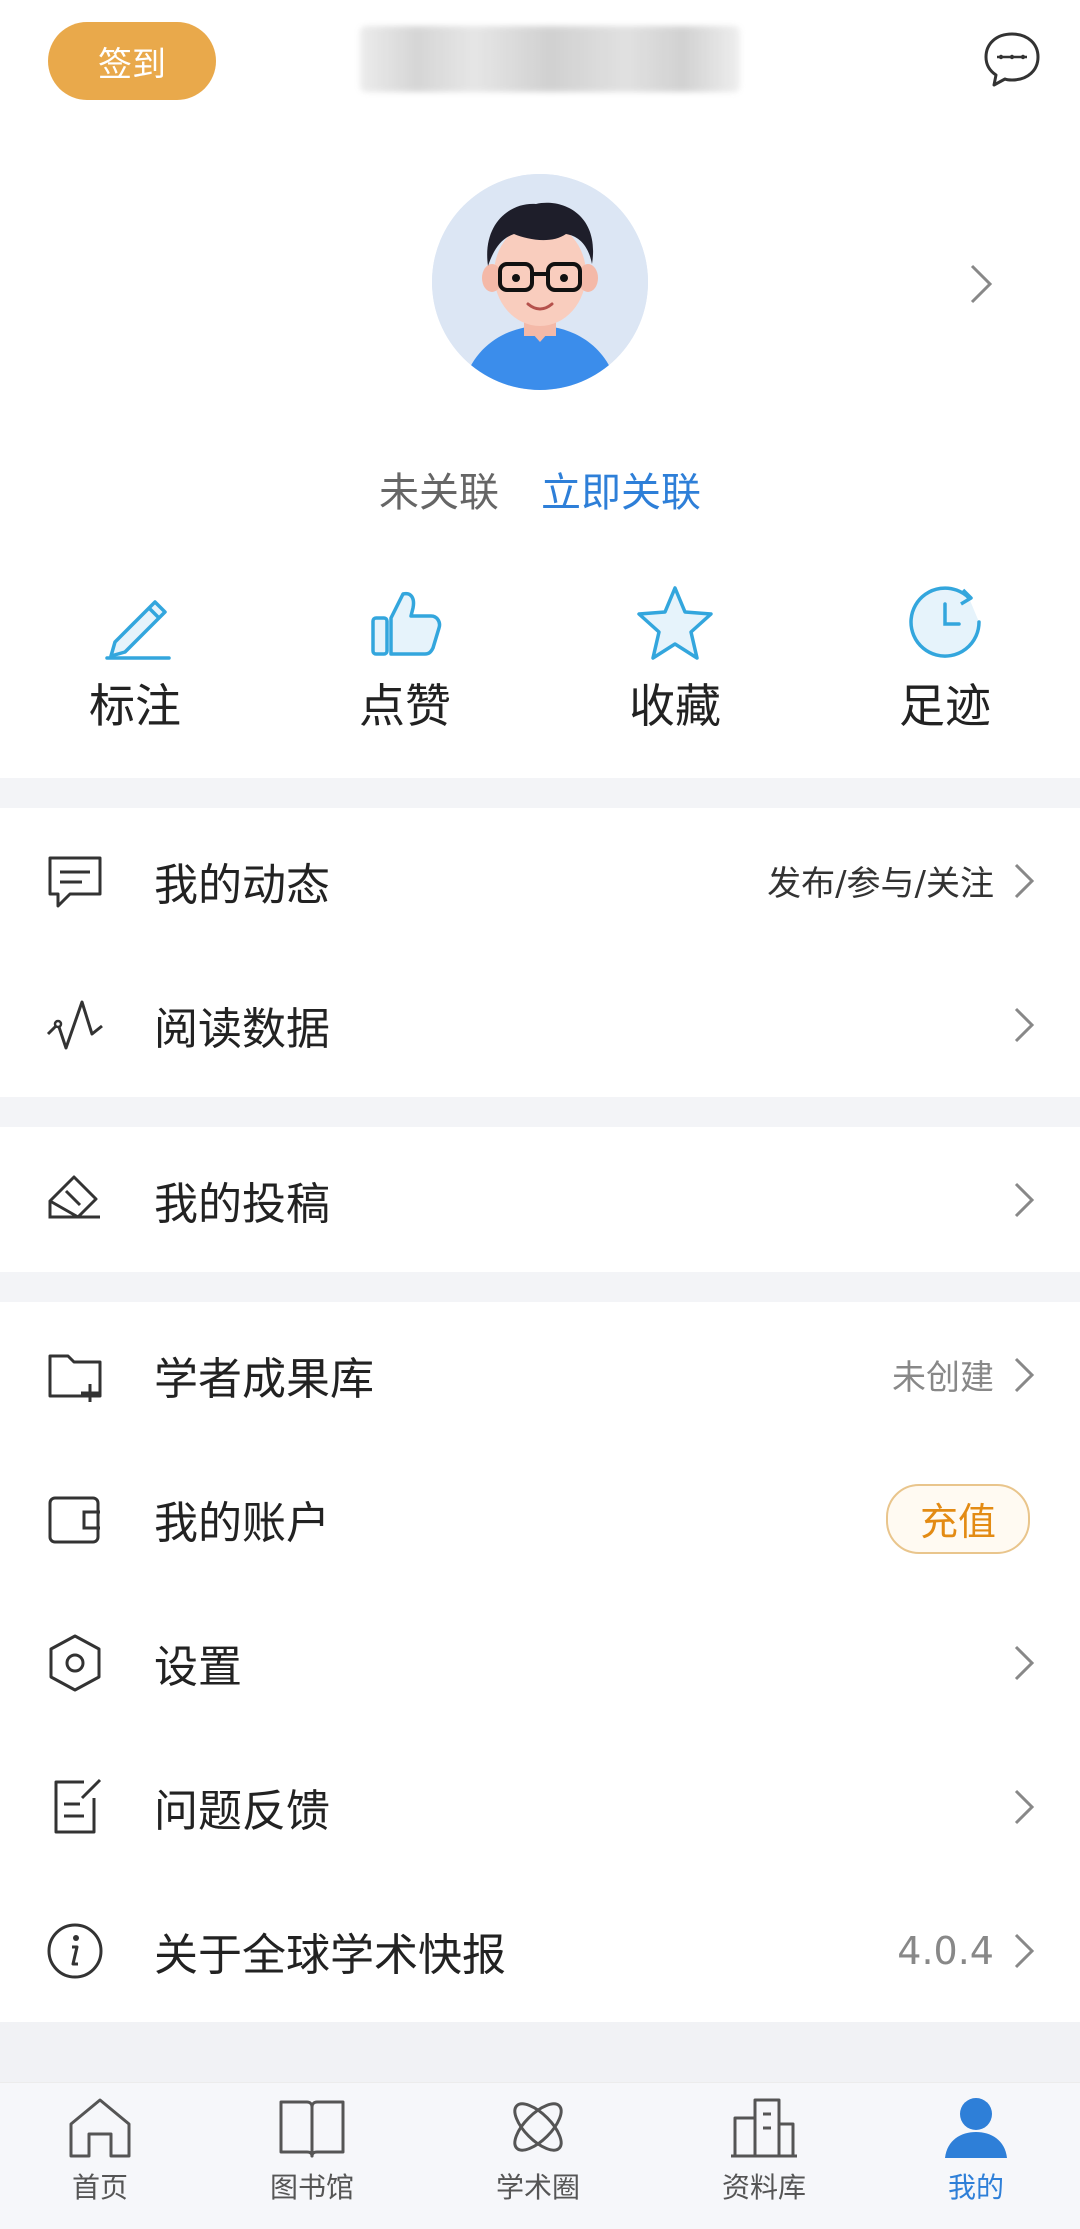 The image size is (1080, 2229). Describe the element at coordinates (621, 493) in the screenshot. I see `link-now-button: 立即关联` at that location.